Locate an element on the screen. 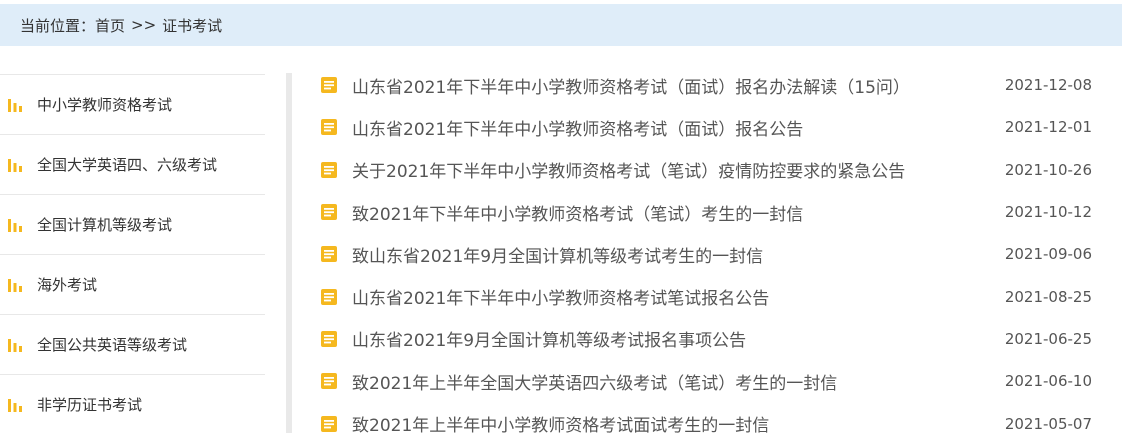 Image resolution: width=1122 pixels, height=433 pixels. list-item: 致2021年上半年中小学教师资格考试面试考生的一封信 2021-05-07 is located at coordinates (710, 417).